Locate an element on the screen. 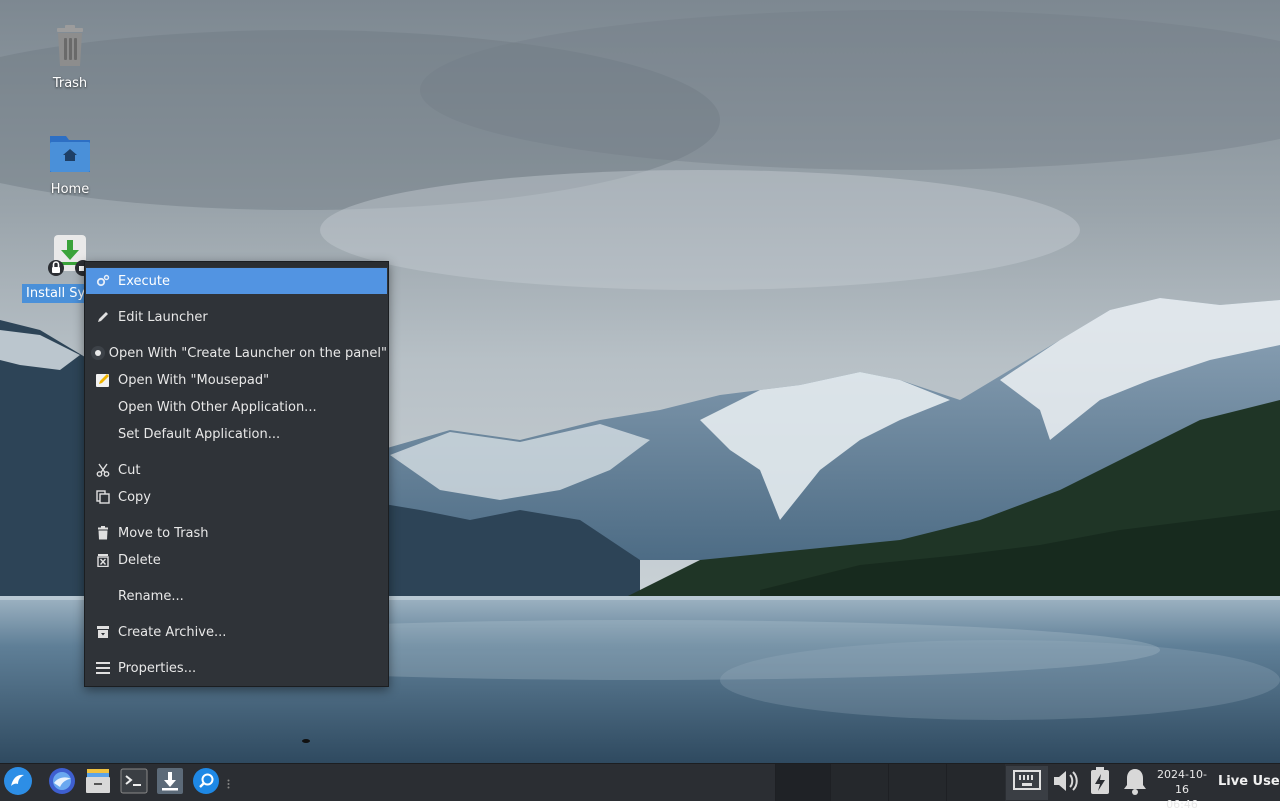 The width and height of the screenshot is (1280, 812). terminal-icon is located at coordinates (134, 783).